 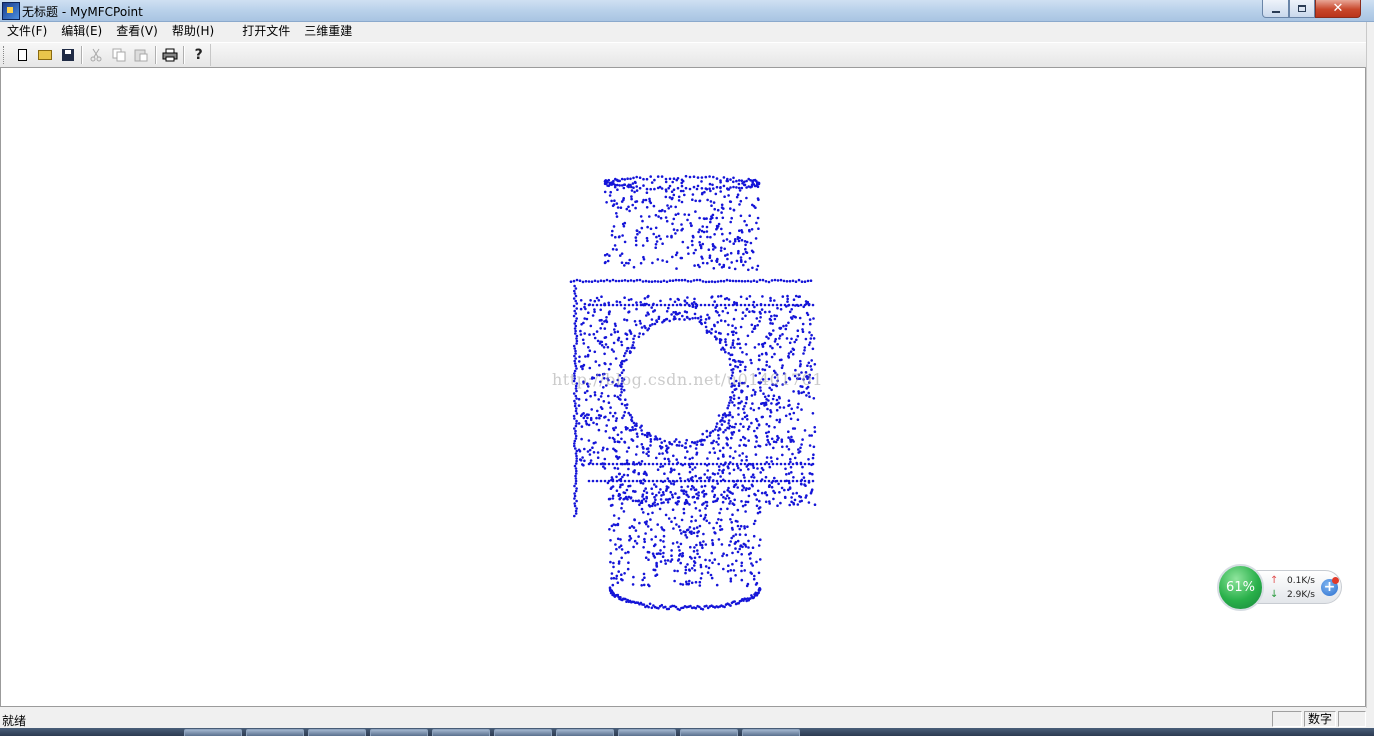 I want to click on minimize-button, so click(x=1275, y=9).